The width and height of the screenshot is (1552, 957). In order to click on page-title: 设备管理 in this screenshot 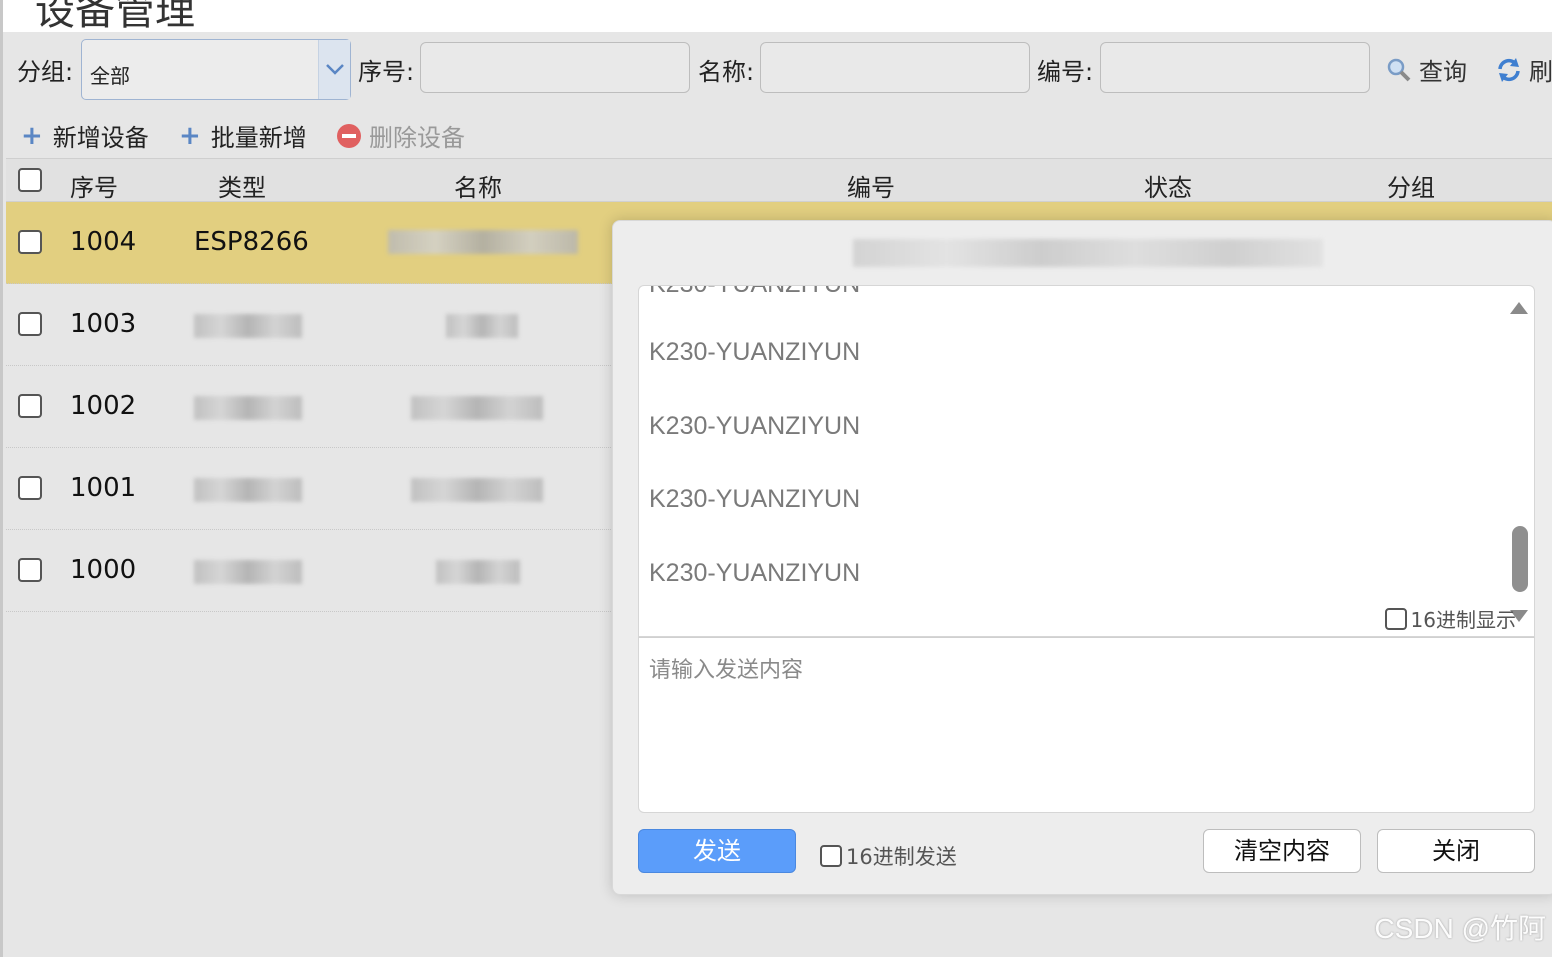, I will do `click(115, 16)`.